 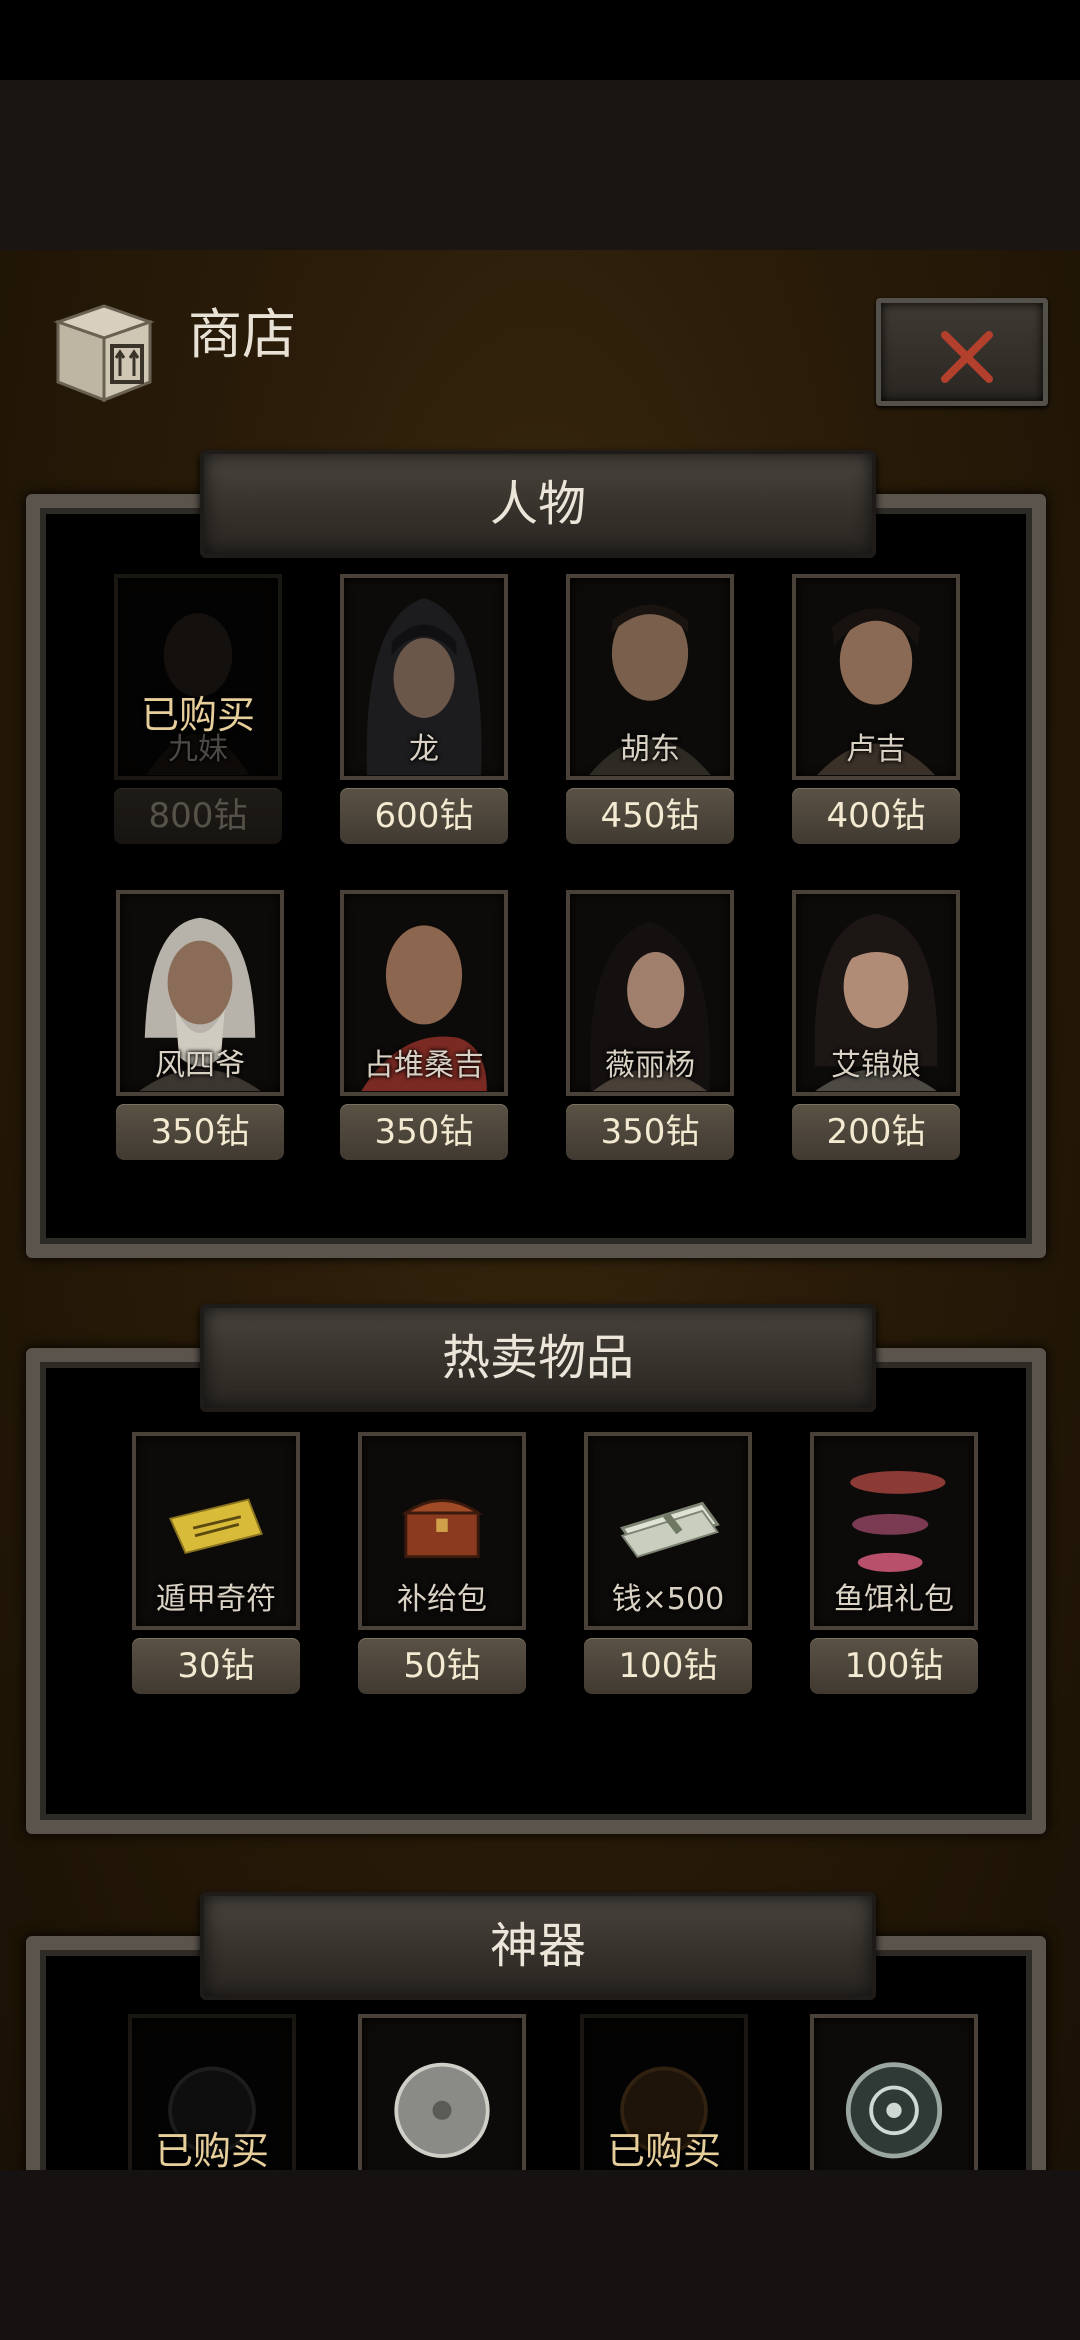 What do you see at coordinates (876, 1065) in the screenshot?
I see `character-name: 艾锦娘` at bounding box center [876, 1065].